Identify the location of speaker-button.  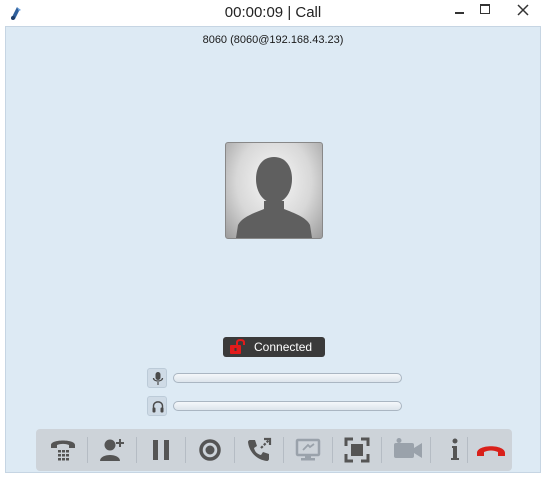
(157, 406).